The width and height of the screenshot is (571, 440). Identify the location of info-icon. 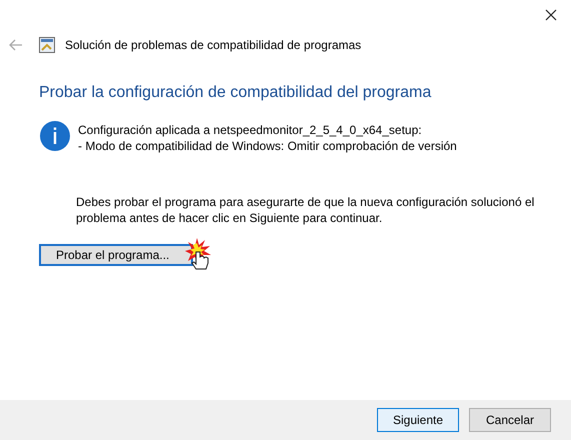
(55, 136).